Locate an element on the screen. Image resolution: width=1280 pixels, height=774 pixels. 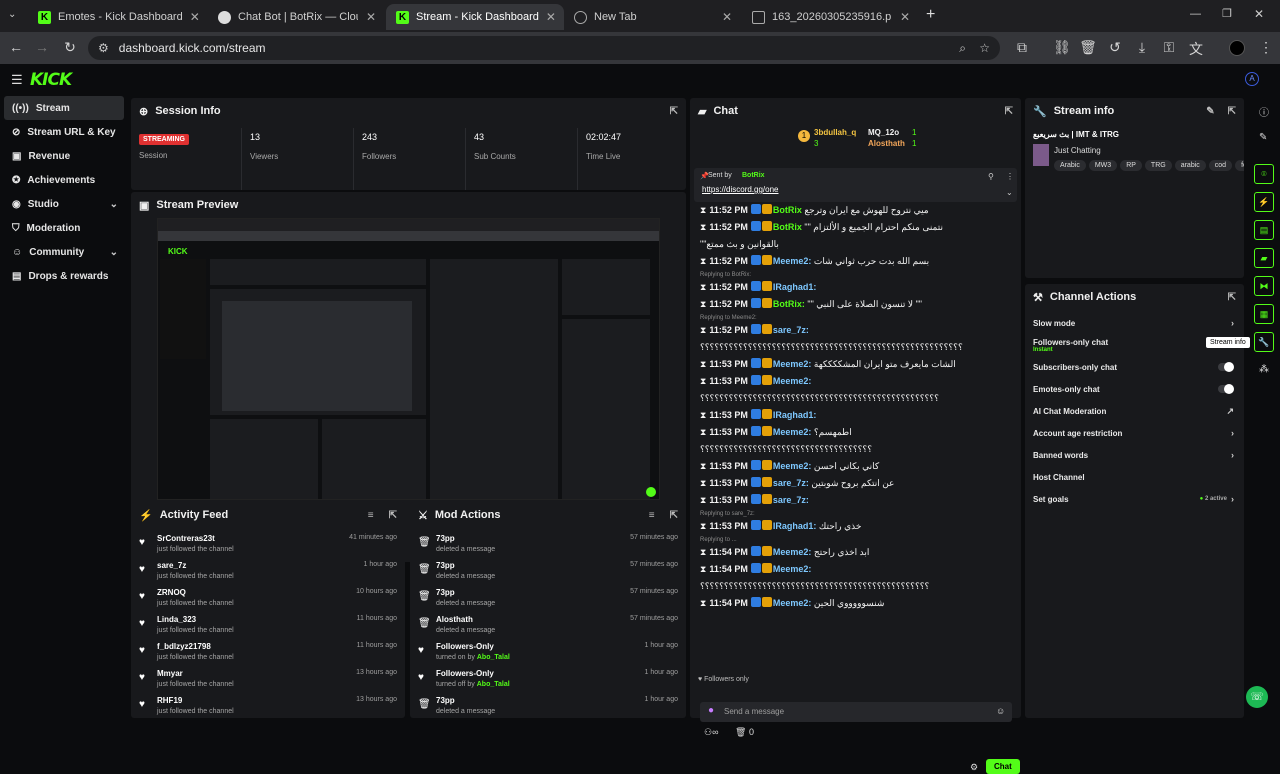
activity-user: Mmyar is located at coordinates (195, 673).